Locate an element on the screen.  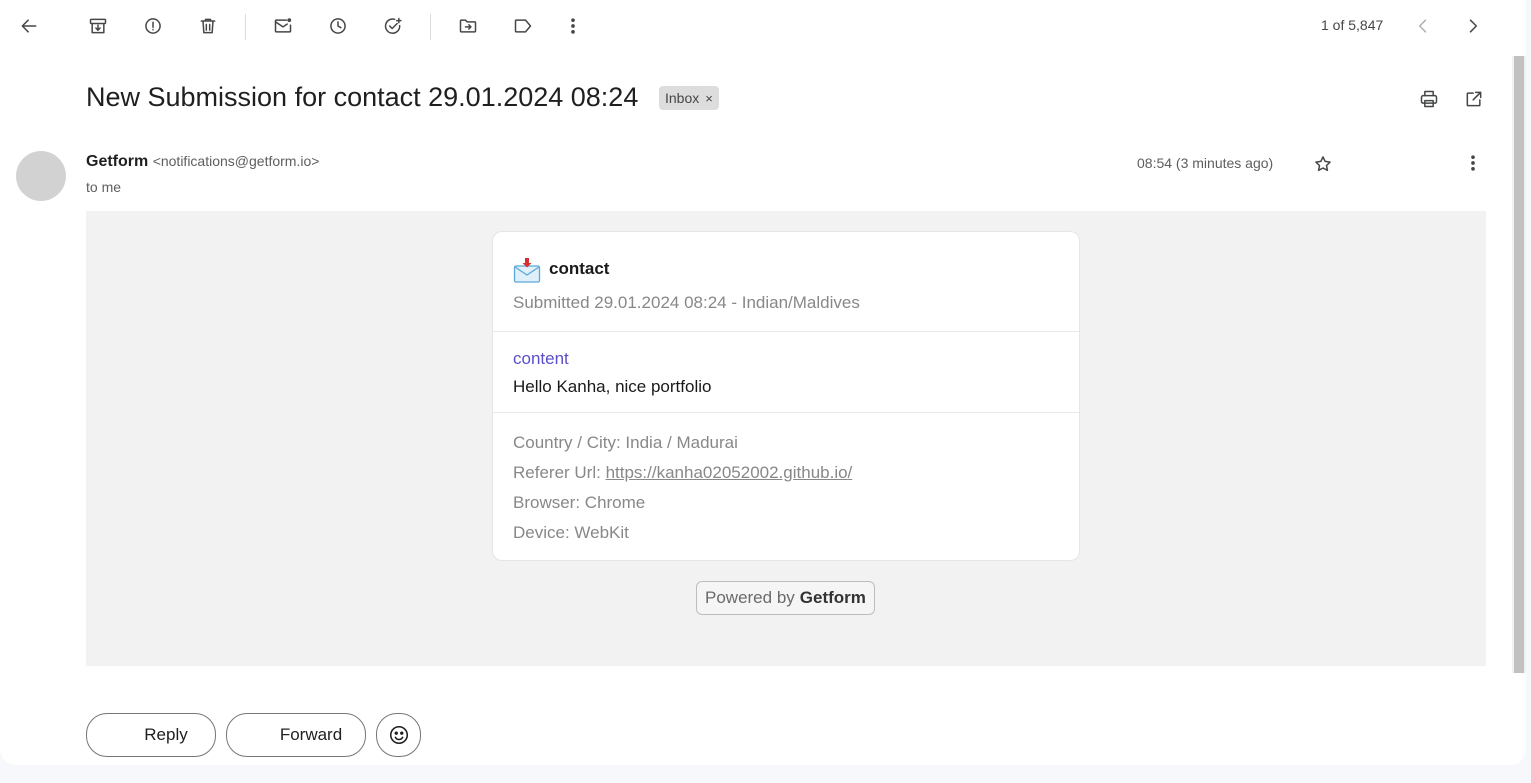
inbox-tray-icon is located at coordinates (527, 270).